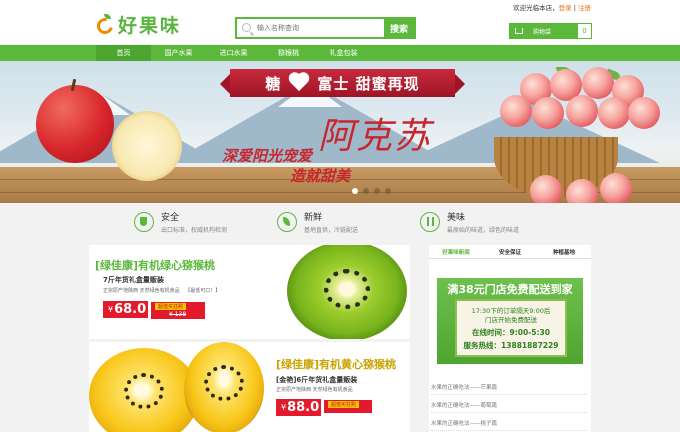 The height and width of the screenshot is (432, 680). What do you see at coordinates (144, 222) in the screenshot?
I see `shield-icon` at bounding box center [144, 222].